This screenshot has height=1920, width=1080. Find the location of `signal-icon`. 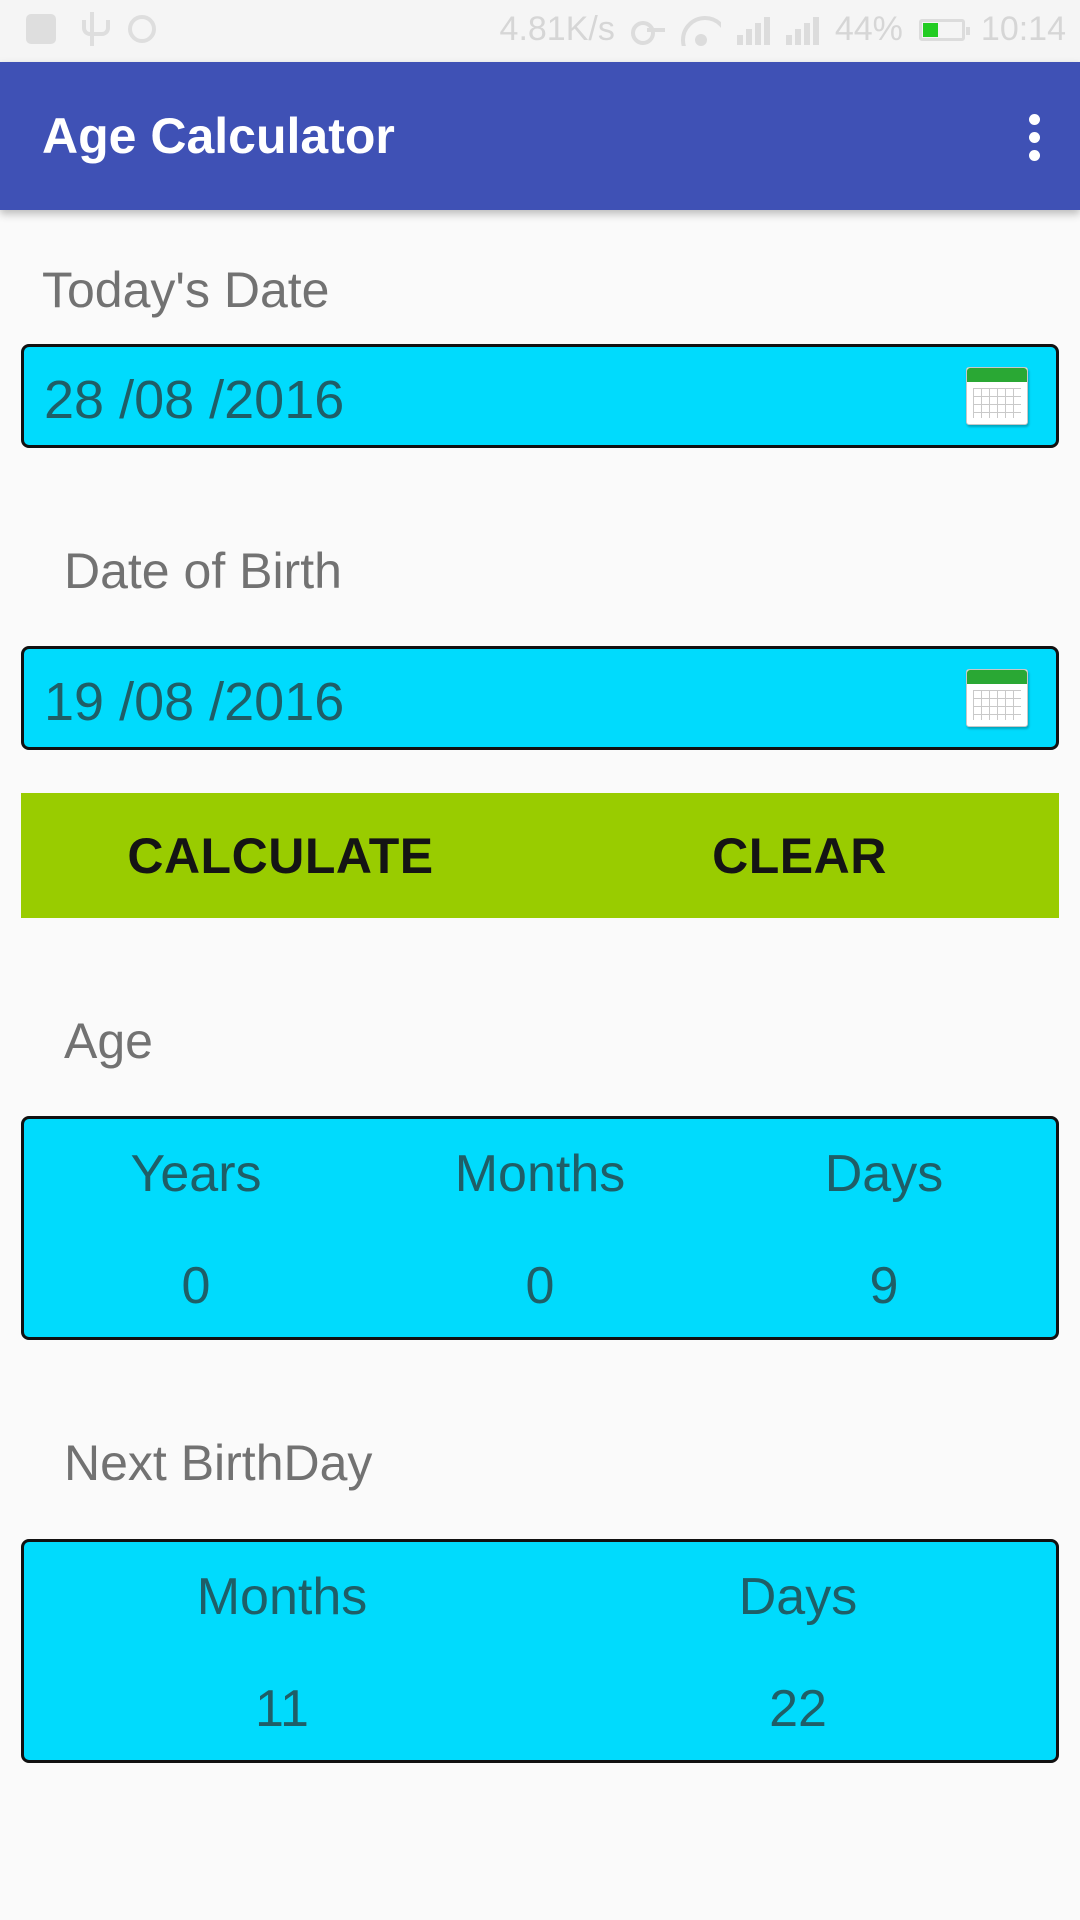

signal-icon is located at coordinates (753, 30).